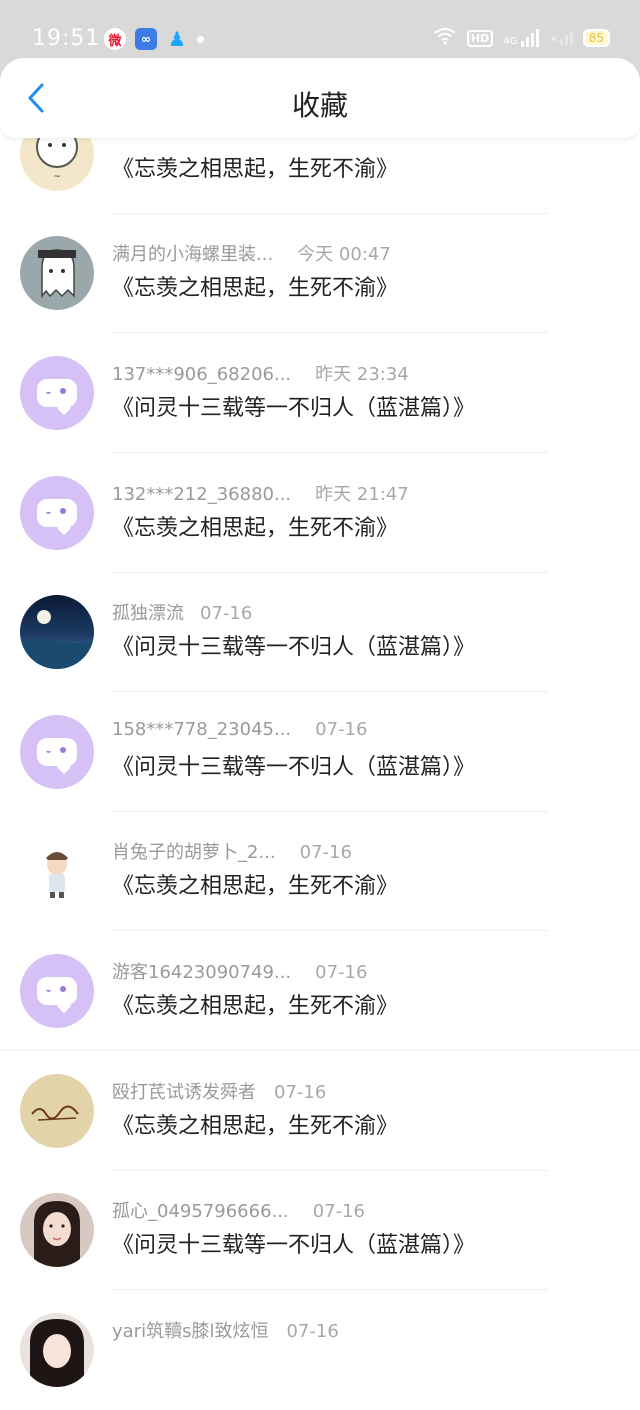 This screenshot has width=640, height=1410. What do you see at coordinates (320, 991) in the screenshot?
I see `list-item: 游客16423090749... 07-16 《忘羡之相思起，生死不渝》` at bounding box center [320, 991].